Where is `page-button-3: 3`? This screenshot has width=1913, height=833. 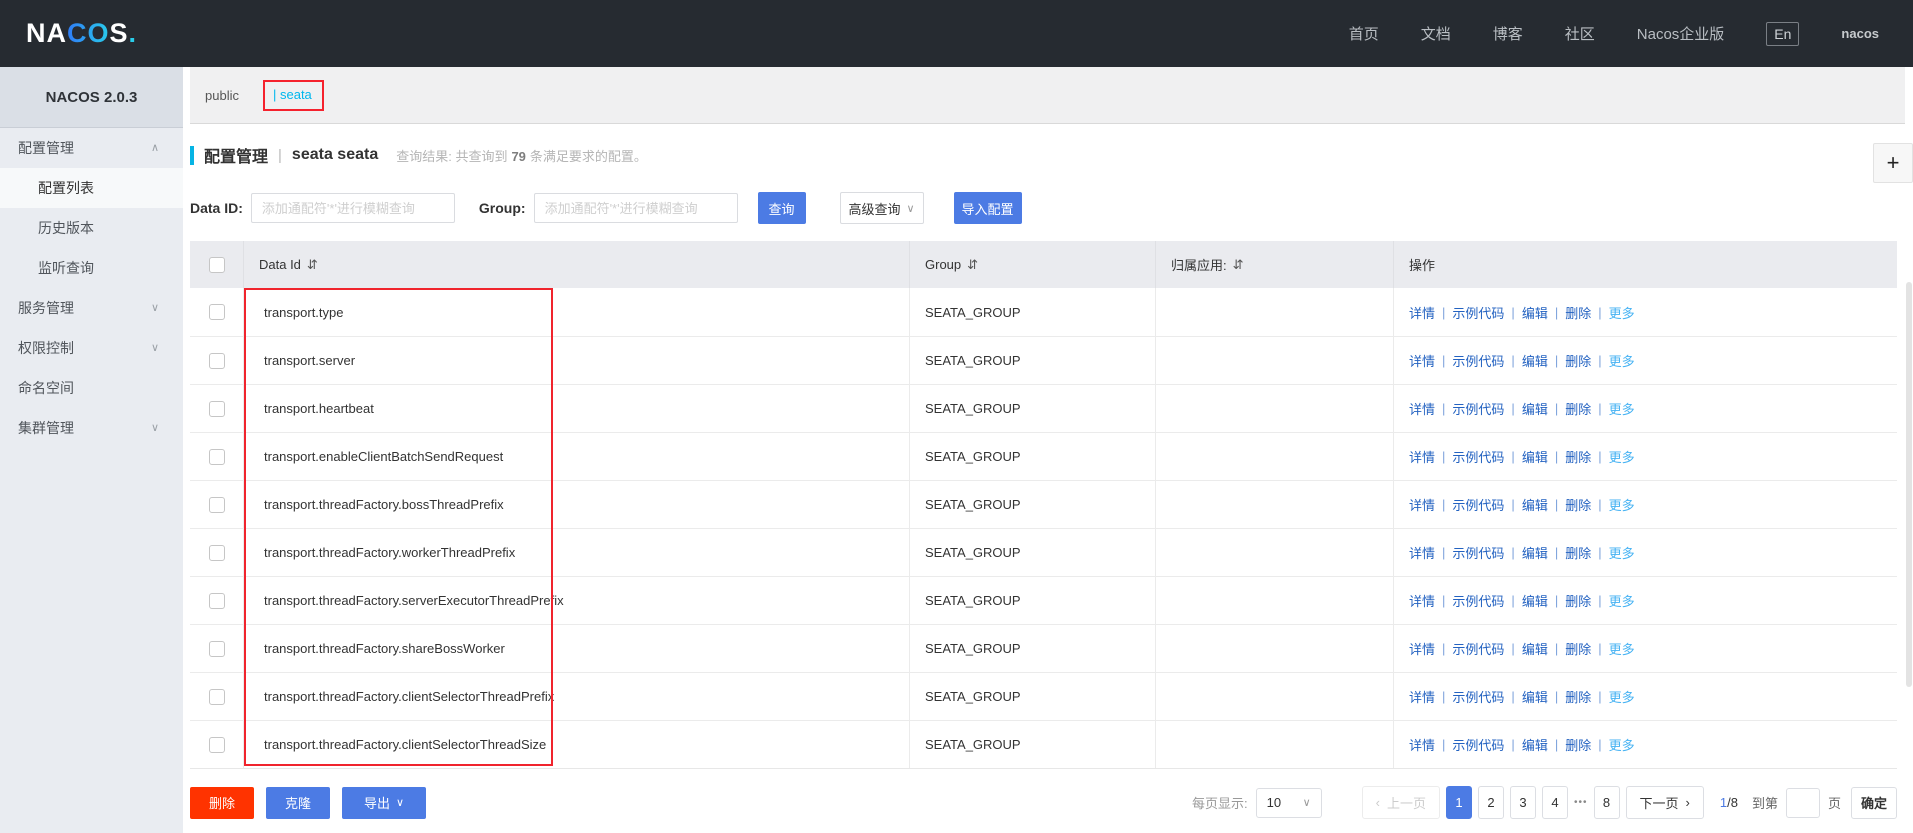 page-button-3: 3 is located at coordinates (1523, 802).